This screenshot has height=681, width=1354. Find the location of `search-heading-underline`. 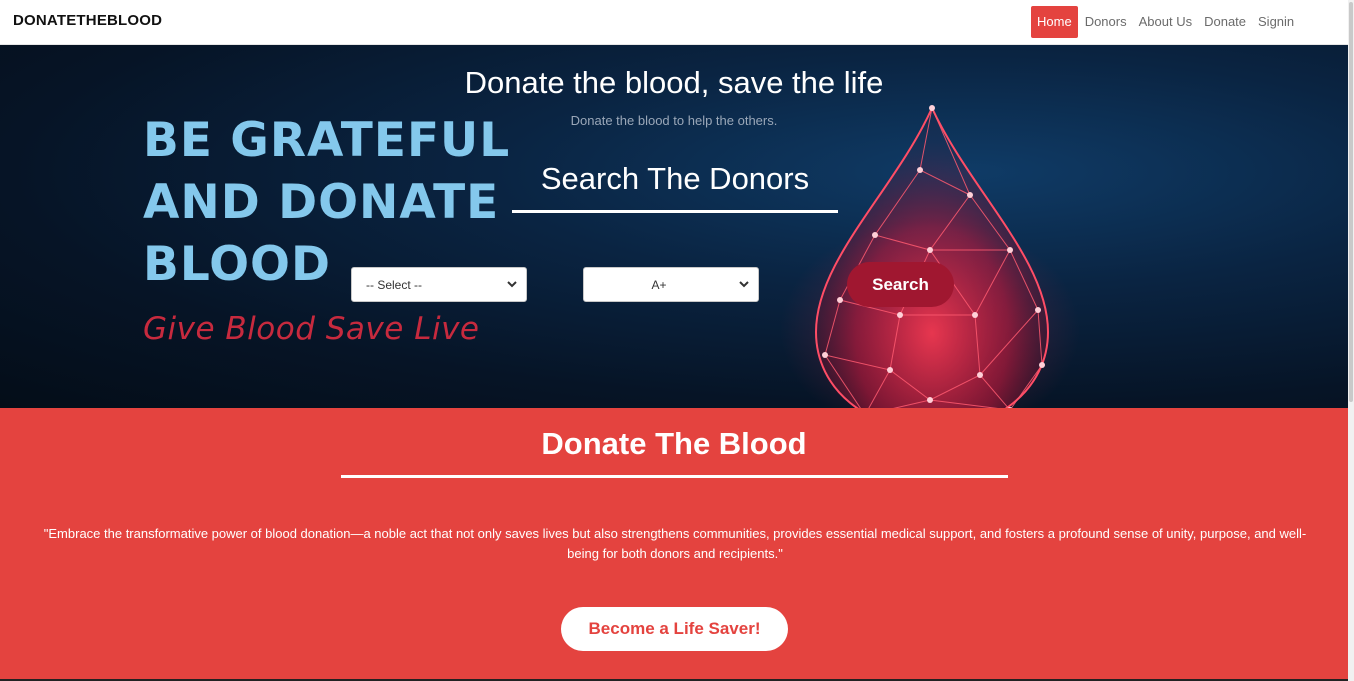

search-heading-underline is located at coordinates (675, 211).